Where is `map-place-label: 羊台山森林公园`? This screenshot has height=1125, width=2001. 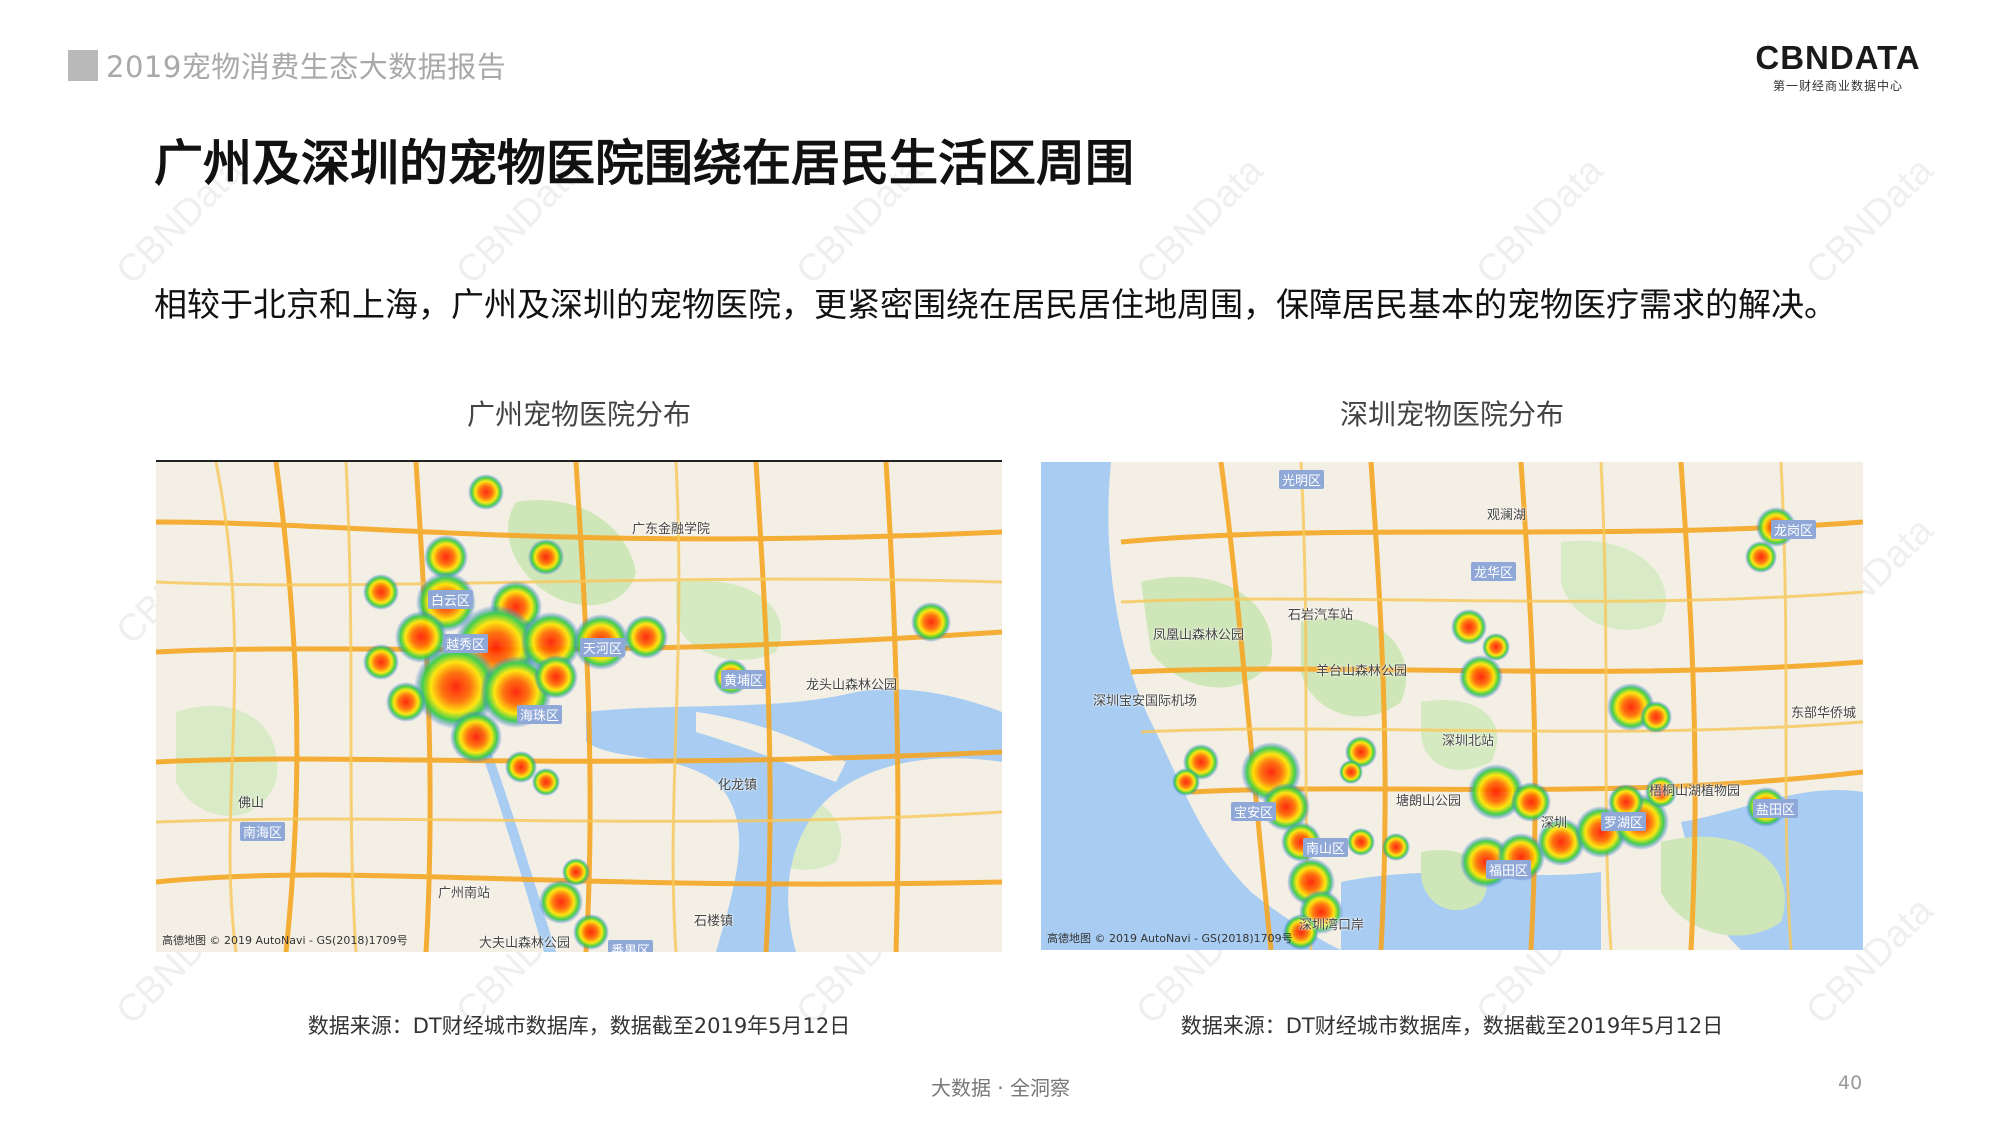
map-place-label: 羊台山森林公园 is located at coordinates (1362, 671).